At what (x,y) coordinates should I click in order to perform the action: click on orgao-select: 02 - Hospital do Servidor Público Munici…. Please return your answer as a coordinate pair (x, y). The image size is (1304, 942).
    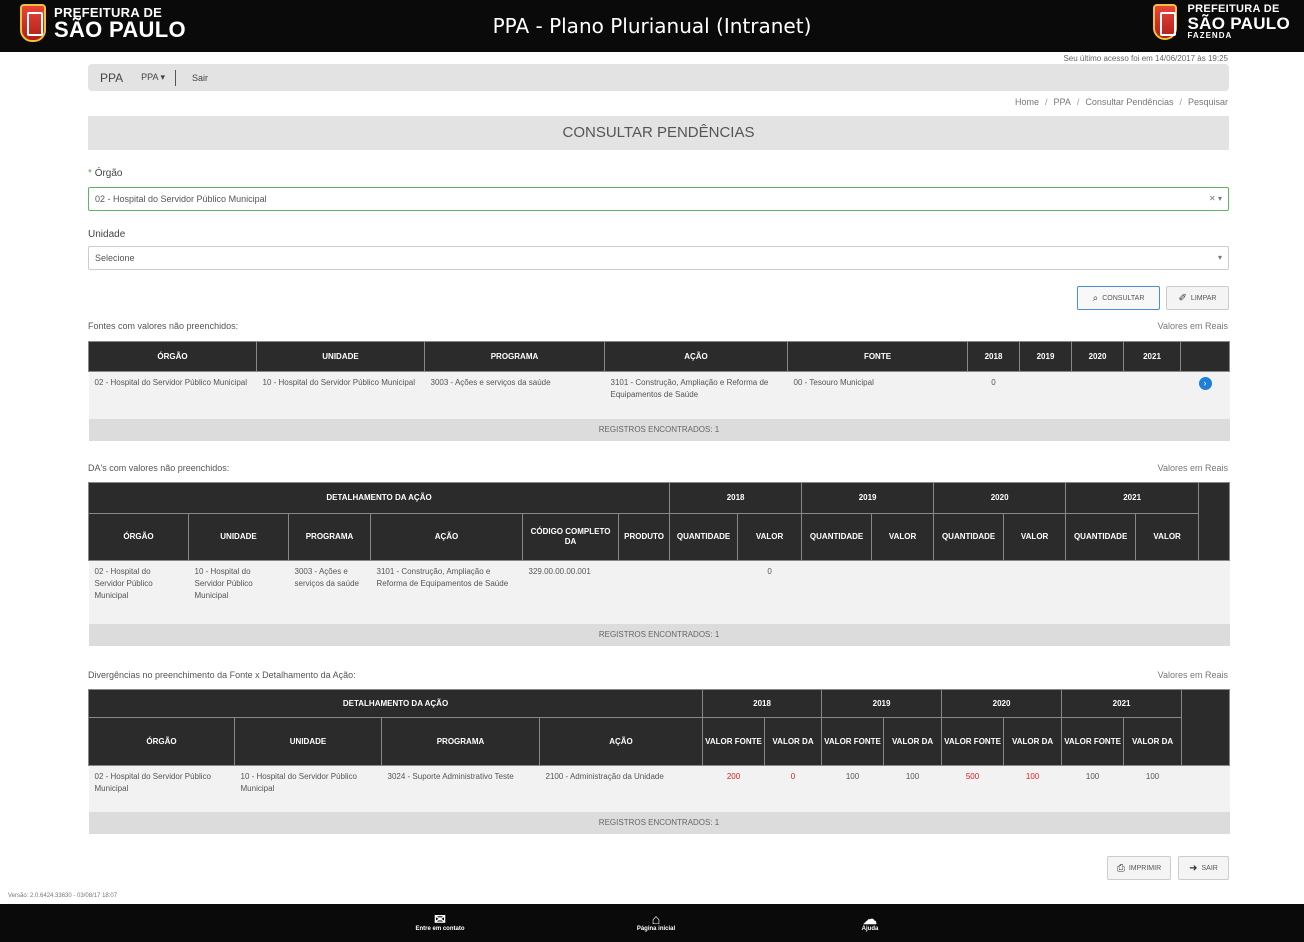
    Looking at the image, I should click on (658, 199).